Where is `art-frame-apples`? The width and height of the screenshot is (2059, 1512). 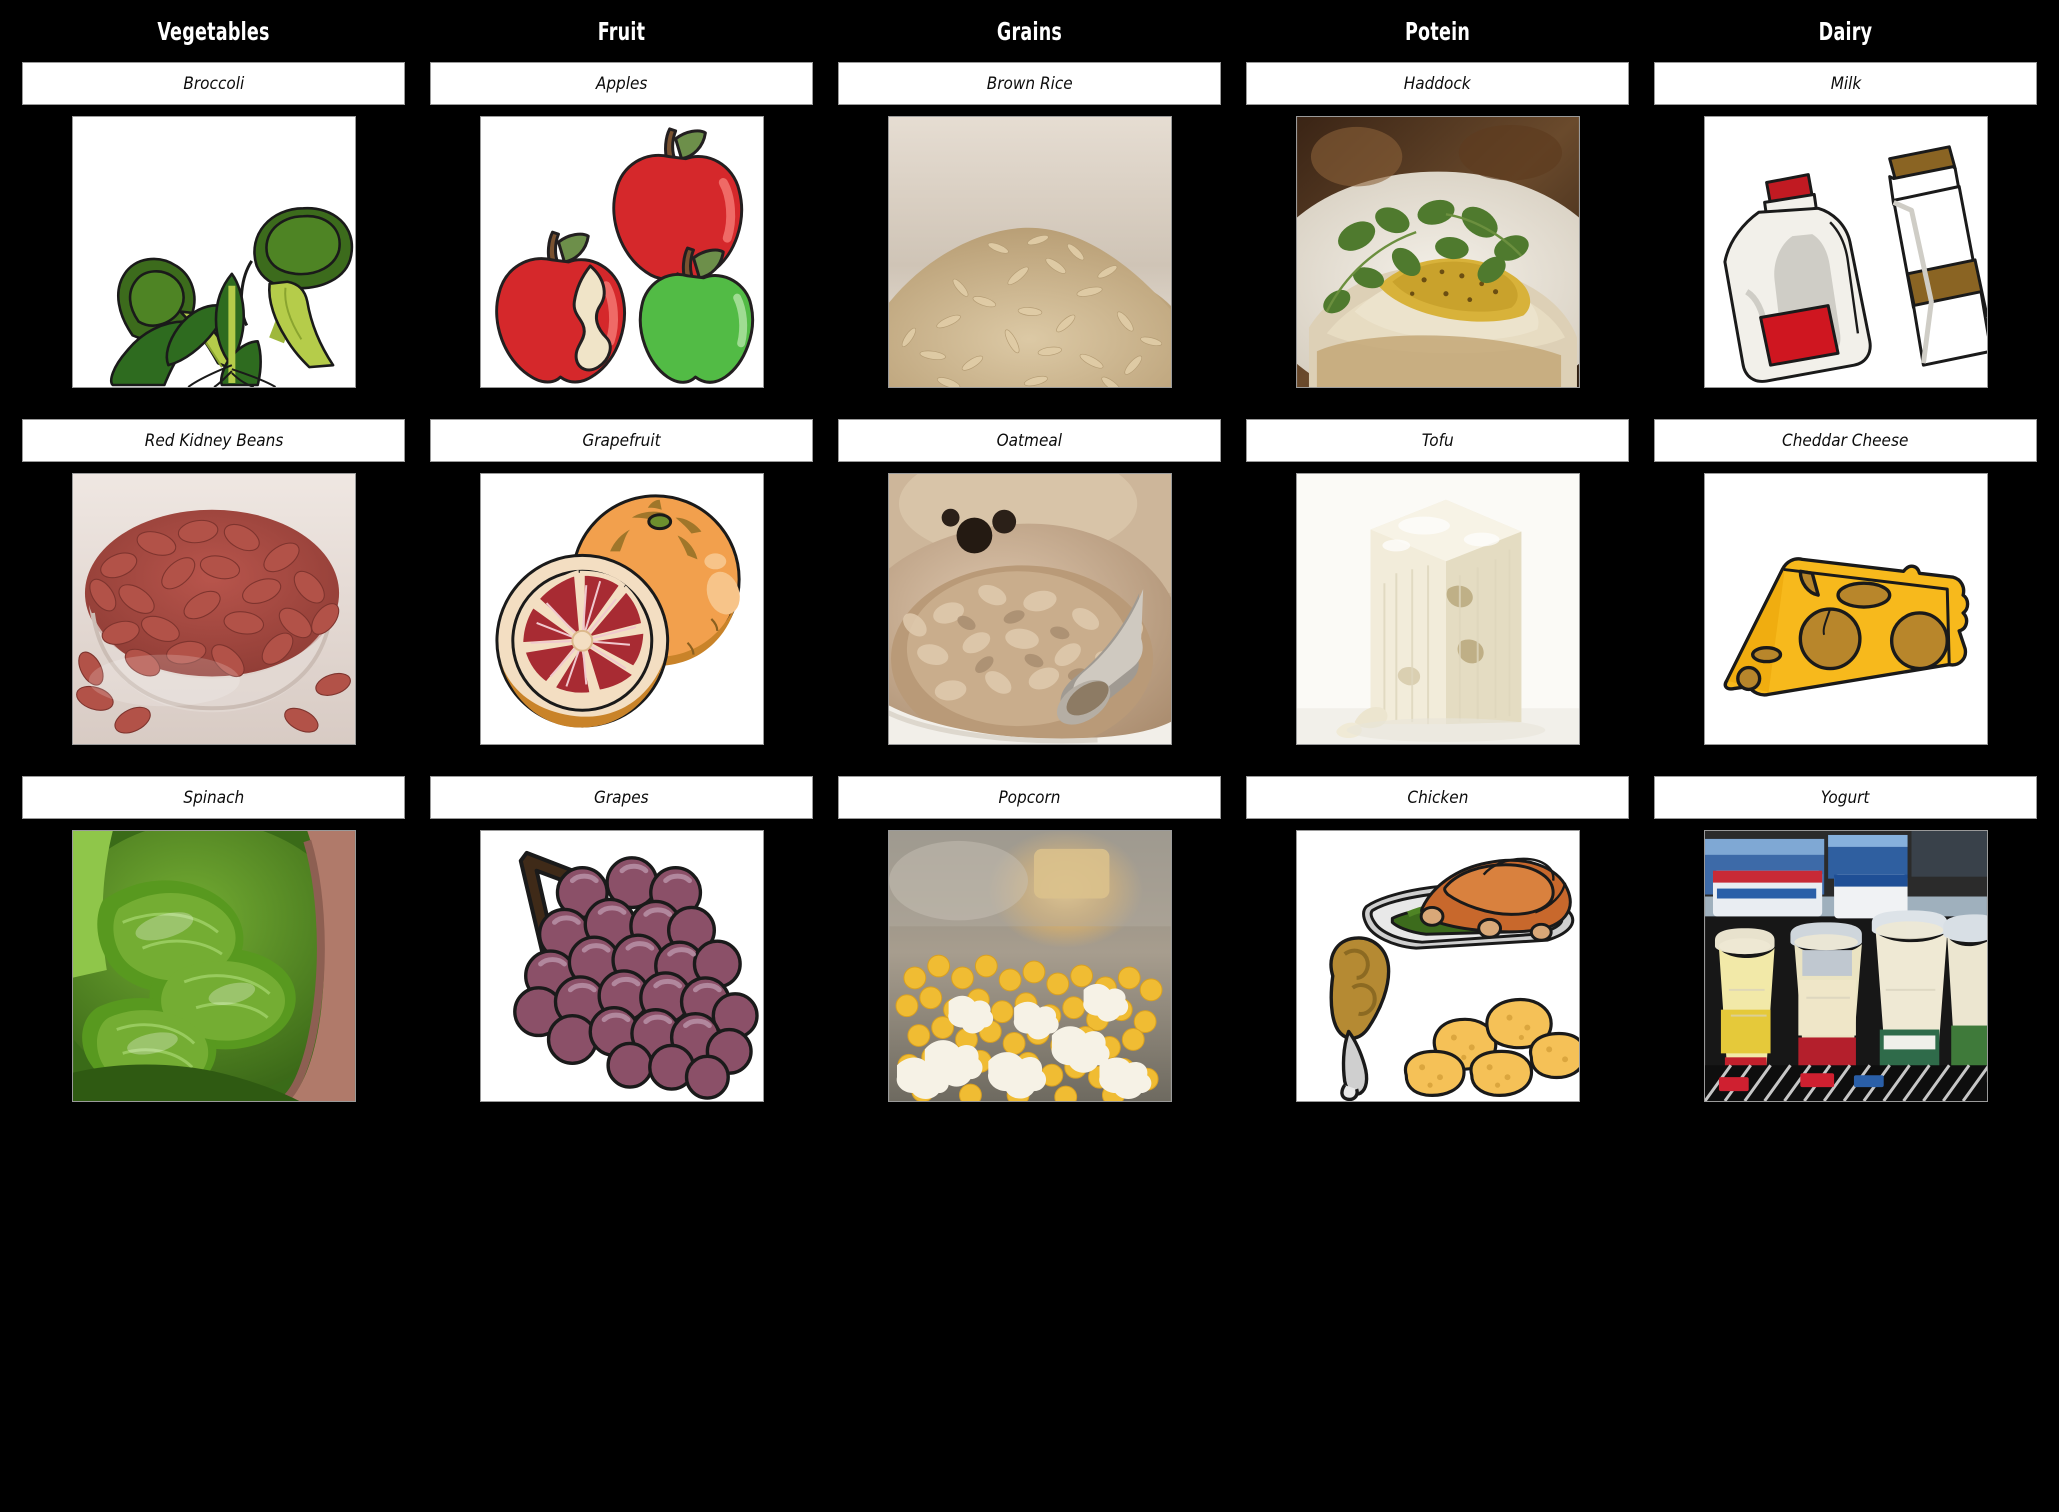
art-frame-apples is located at coordinates (621, 252).